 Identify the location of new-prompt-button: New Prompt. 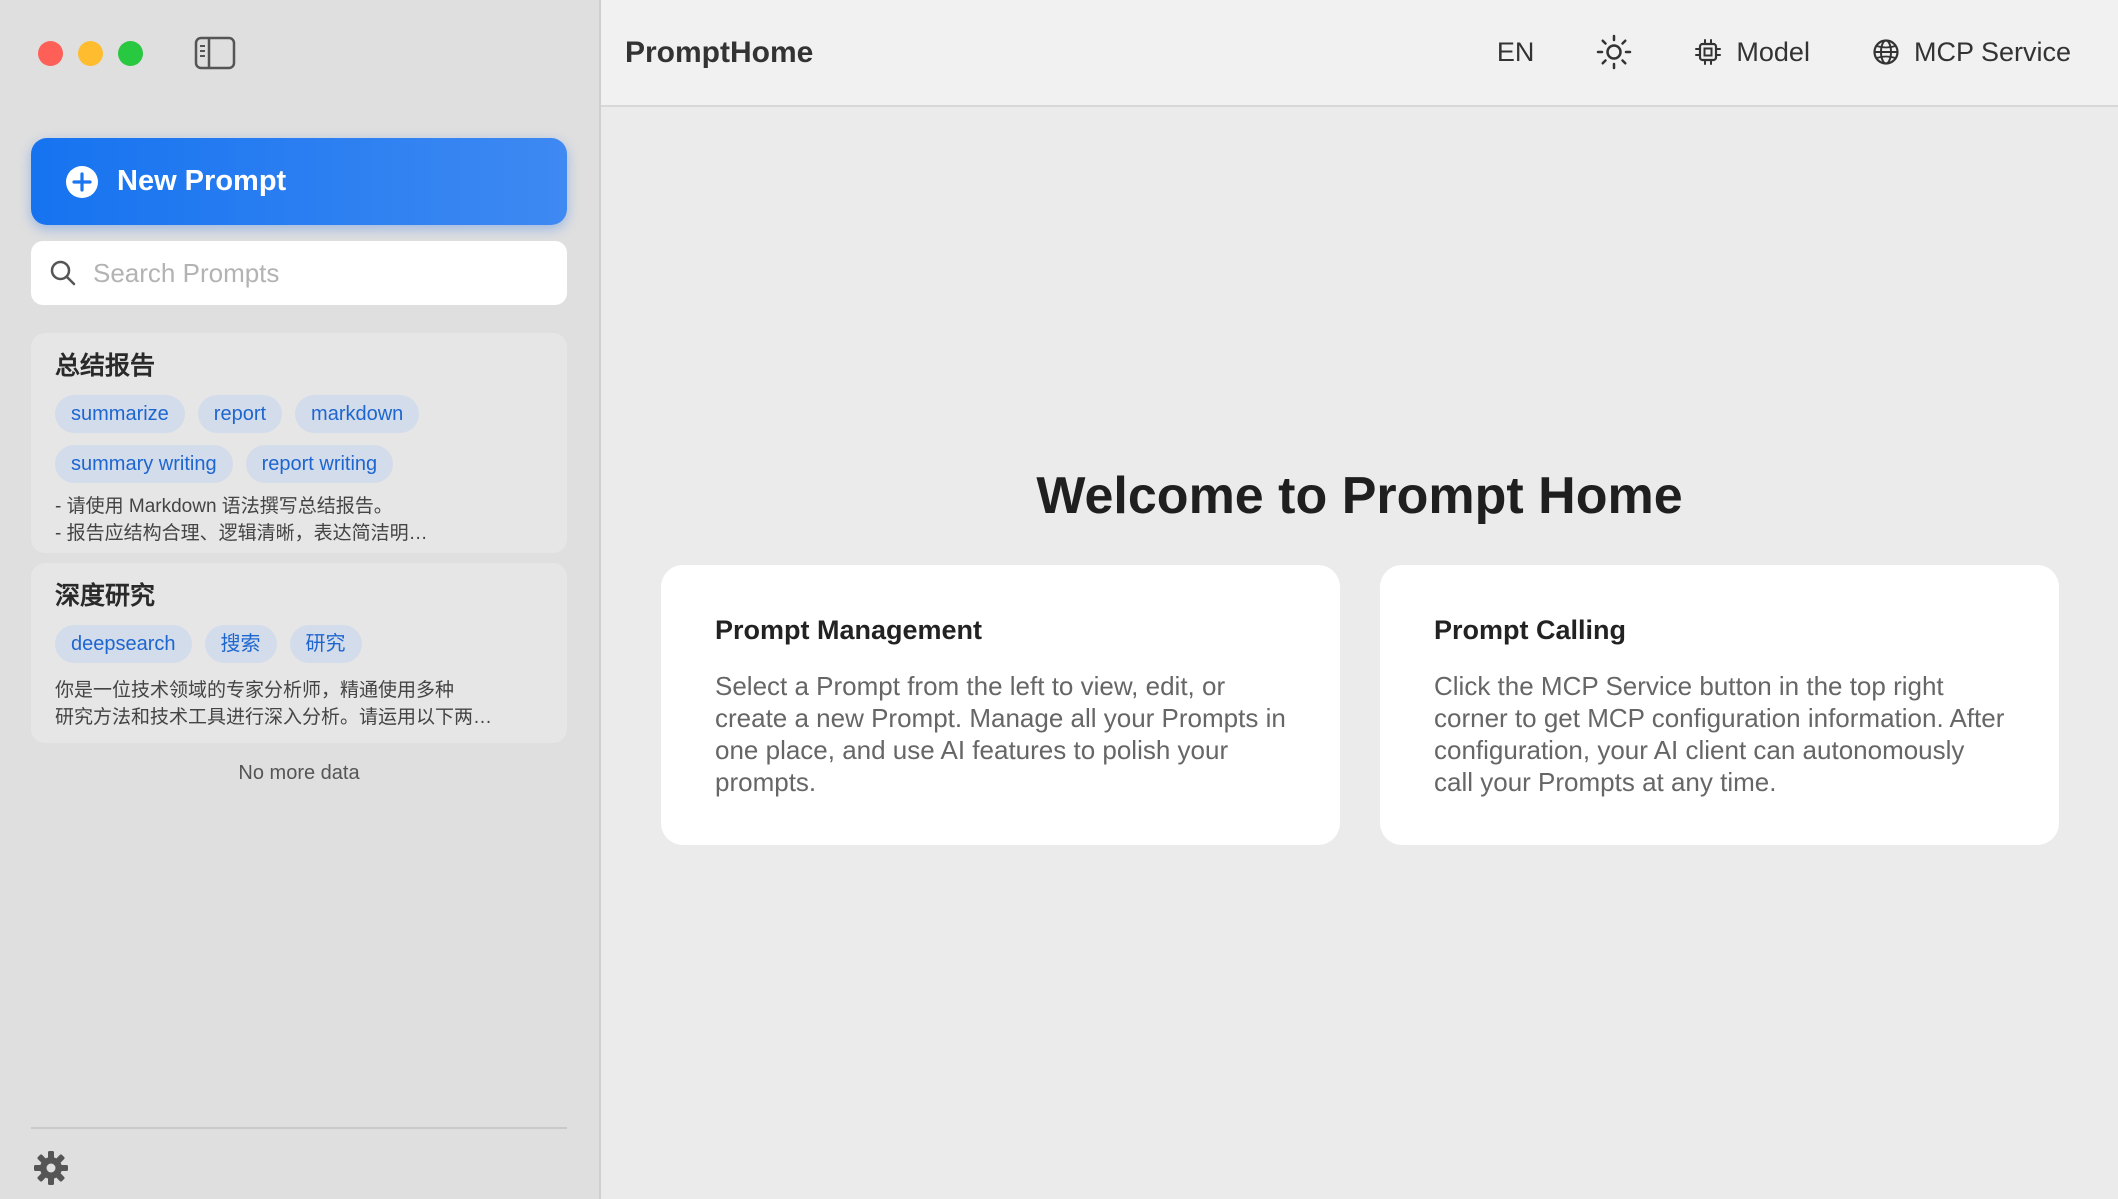
(299, 181).